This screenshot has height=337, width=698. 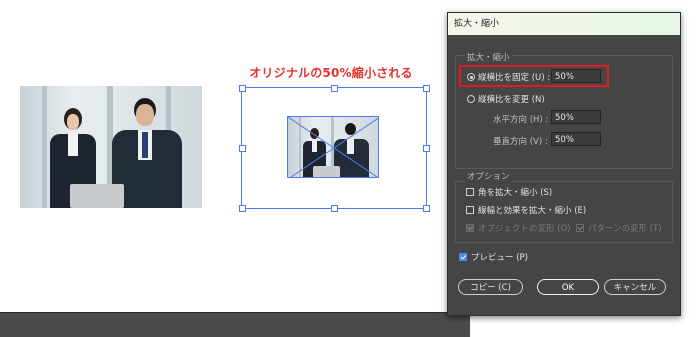 What do you see at coordinates (97, 196) in the screenshot?
I see `laptop` at bounding box center [97, 196].